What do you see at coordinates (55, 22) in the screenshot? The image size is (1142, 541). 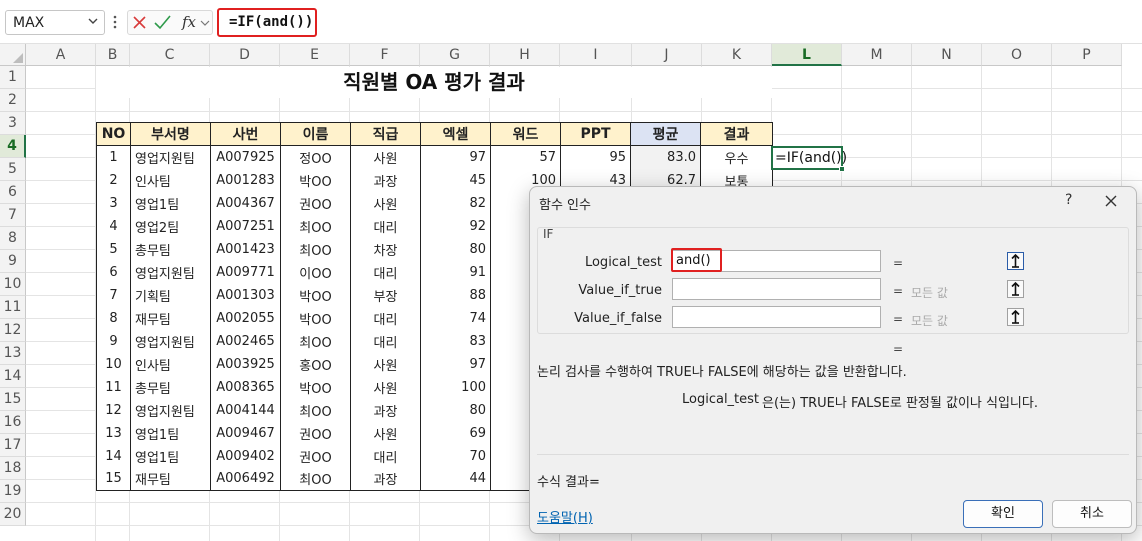 I see `name-box: MAX` at bounding box center [55, 22].